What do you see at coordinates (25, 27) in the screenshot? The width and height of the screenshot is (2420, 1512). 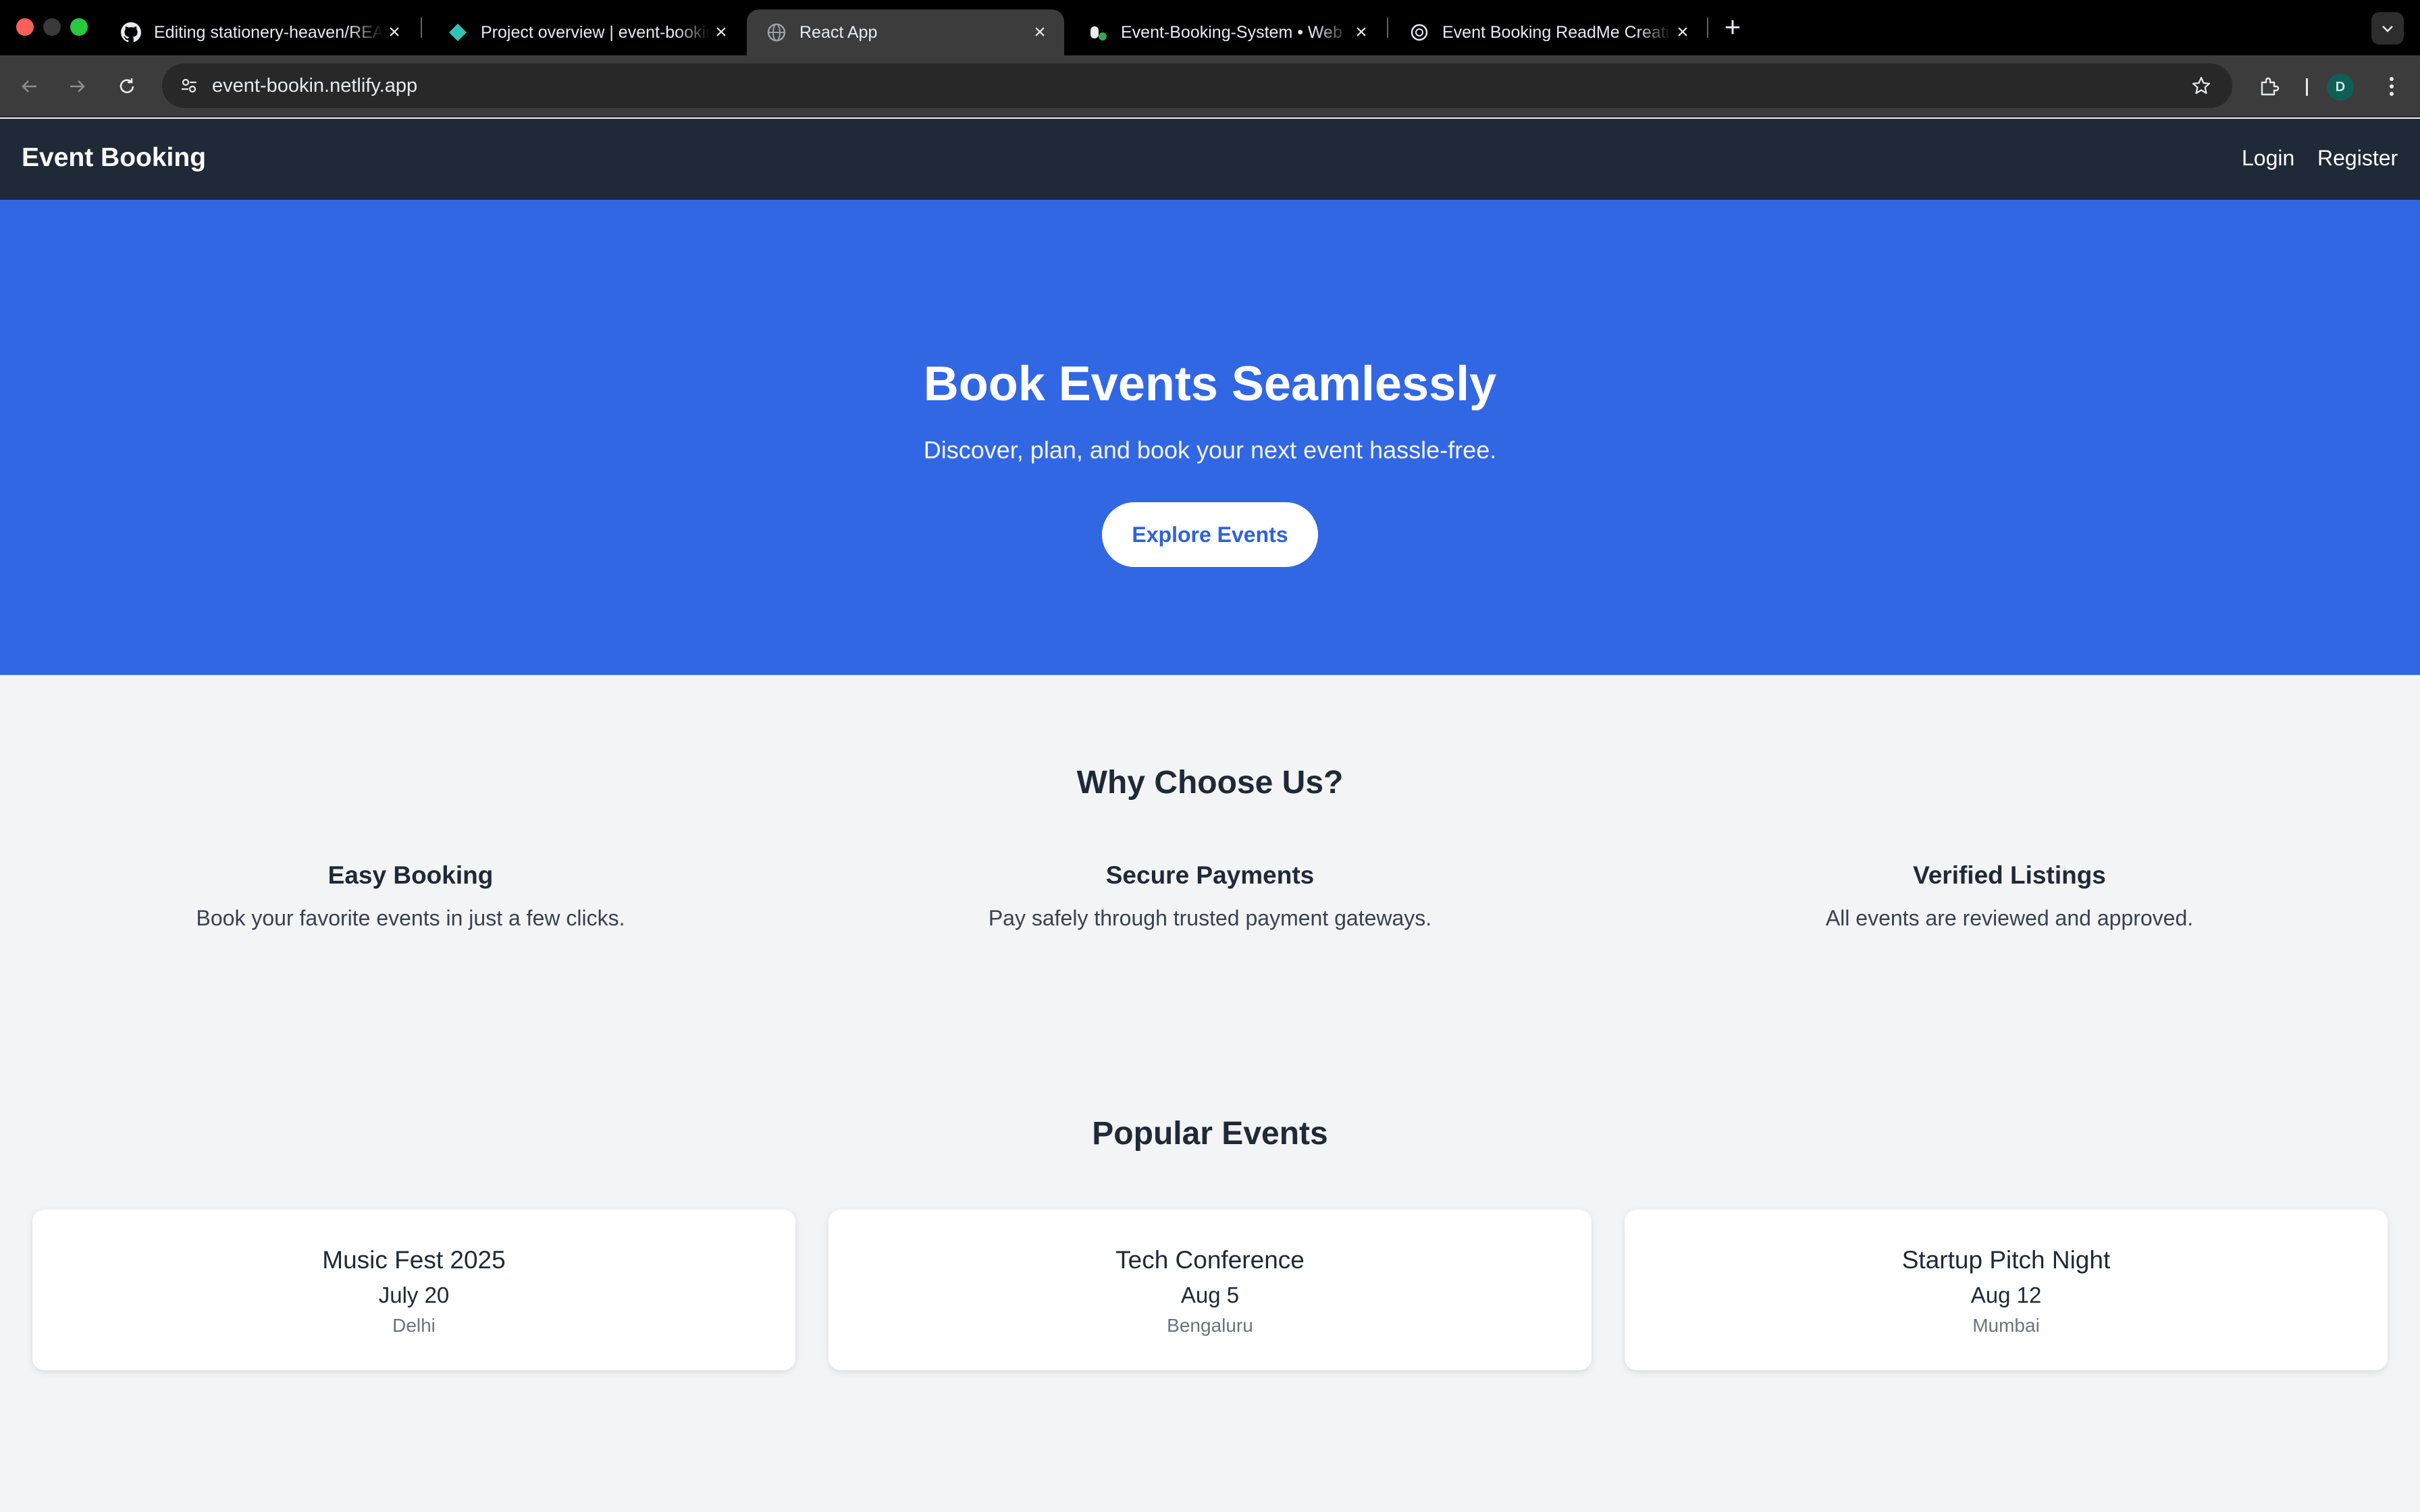 I see `close-window-button` at bounding box center [25, 27].